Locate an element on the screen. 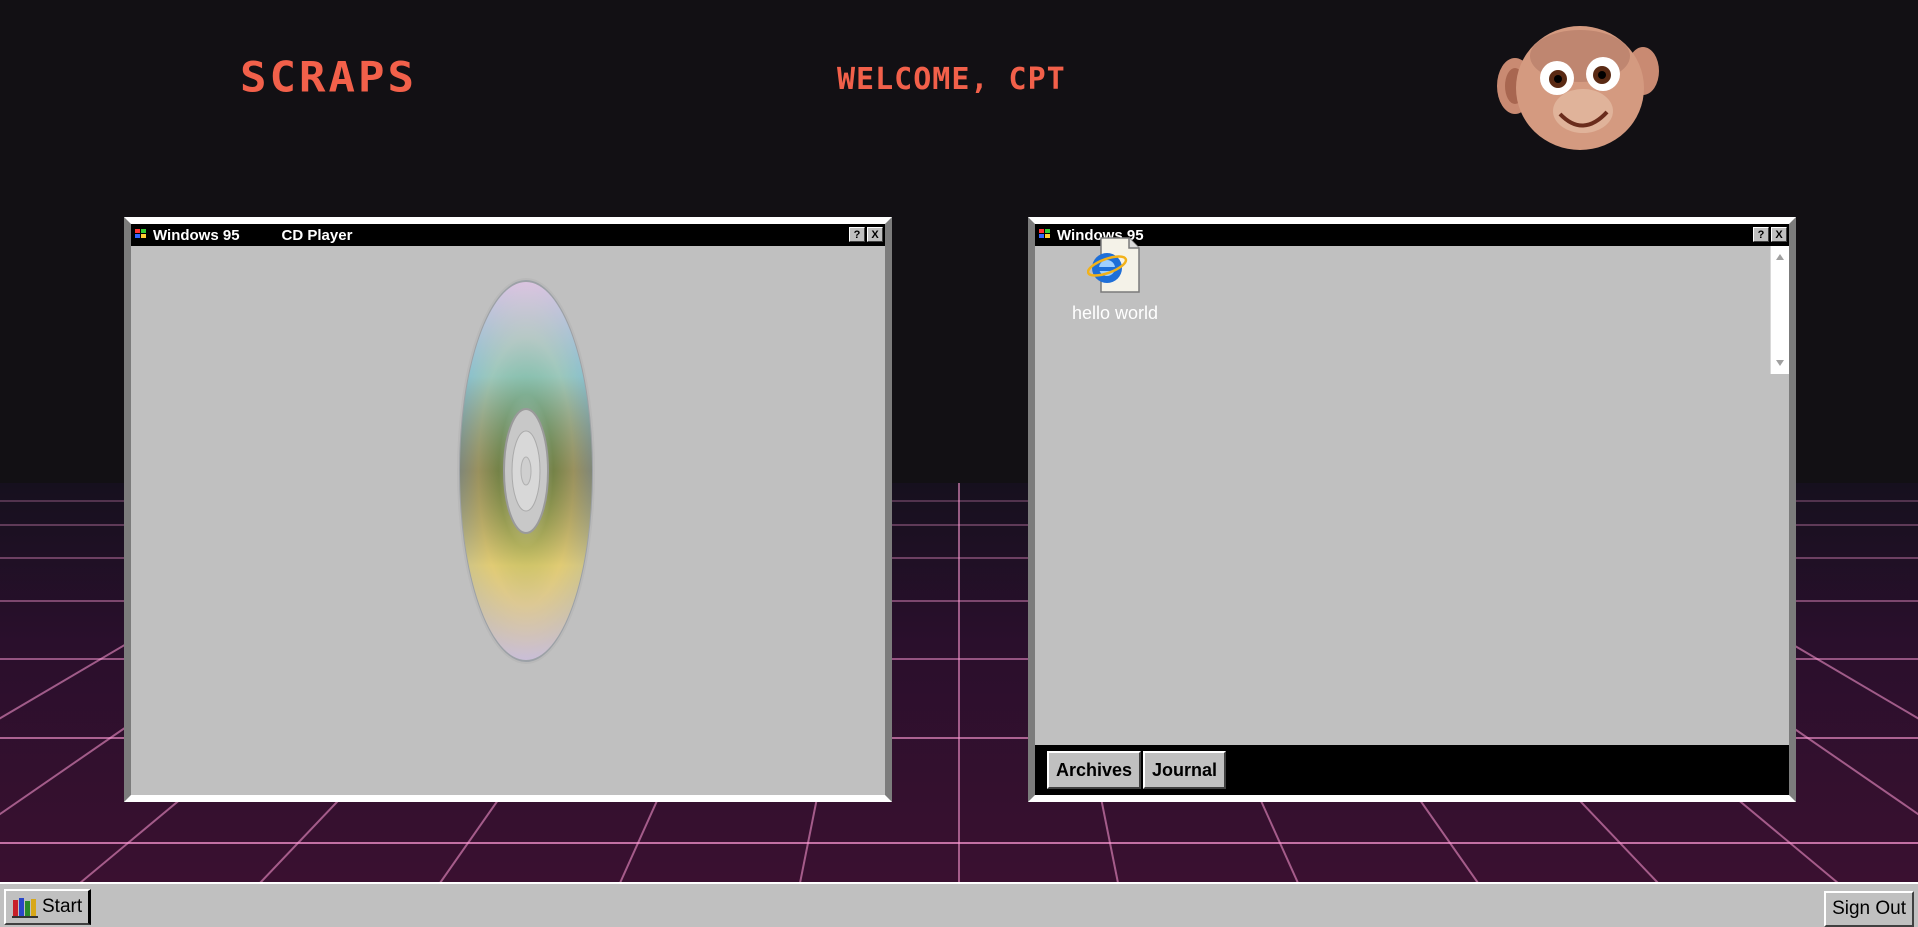 This screenshot has width=1918, height=927. window-title: Windows 95 is located at coordinates (196, 235).